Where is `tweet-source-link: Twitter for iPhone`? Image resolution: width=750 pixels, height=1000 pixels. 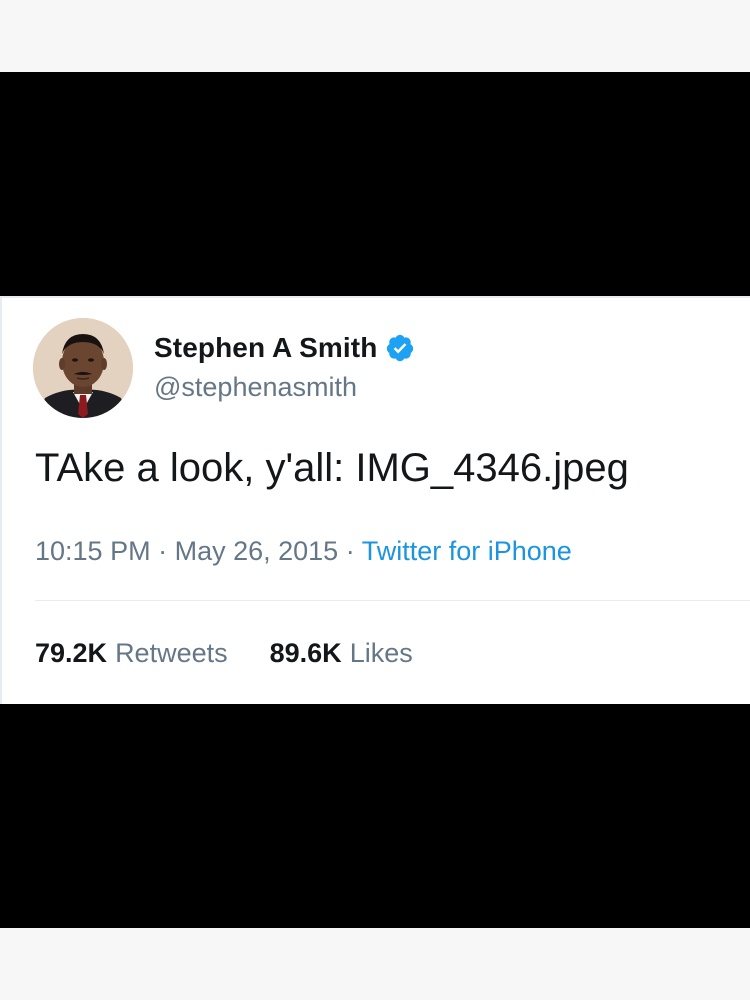 tweet-source-link: Twitter for iPhone is located at coordinates (467, 551).